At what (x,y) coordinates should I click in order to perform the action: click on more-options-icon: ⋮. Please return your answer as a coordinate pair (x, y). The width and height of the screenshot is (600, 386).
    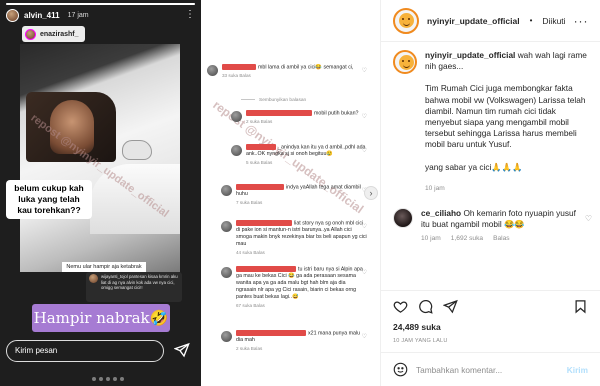
    Looking at the image, I should click on (190, 14).